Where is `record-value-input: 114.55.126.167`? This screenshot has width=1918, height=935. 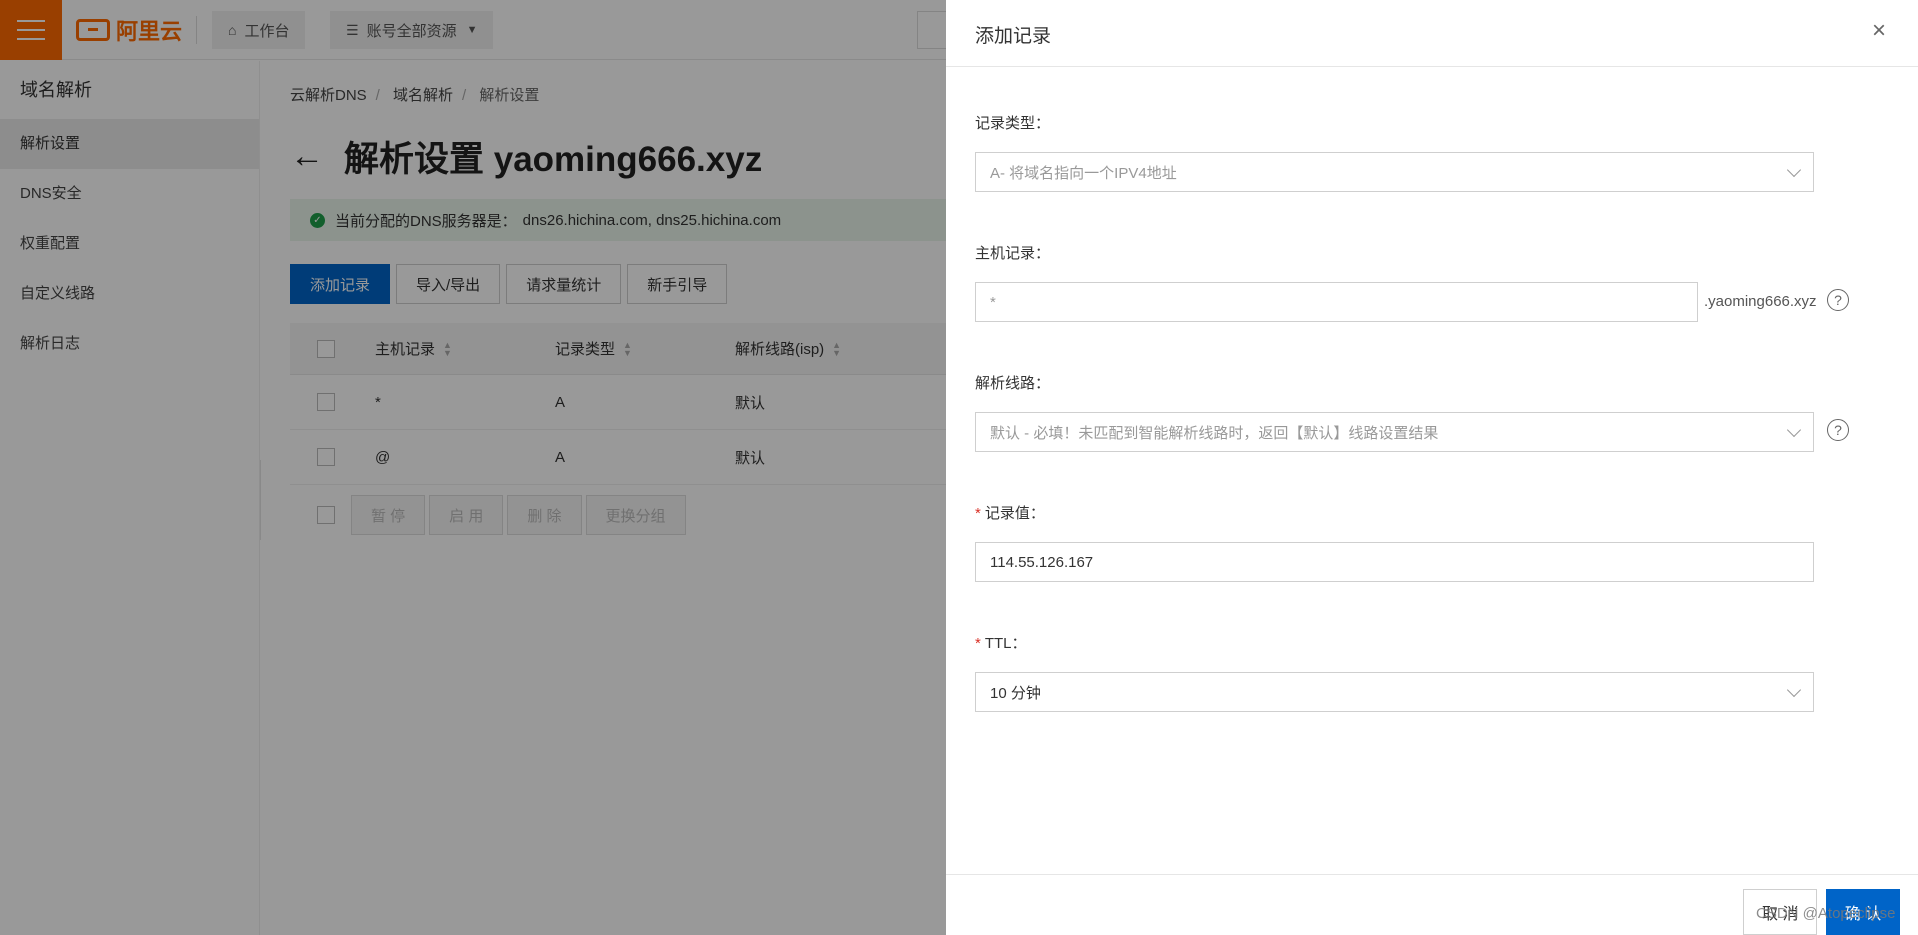
record-value-input: 114.55.126.167 is located at coordinates (1394, 562).